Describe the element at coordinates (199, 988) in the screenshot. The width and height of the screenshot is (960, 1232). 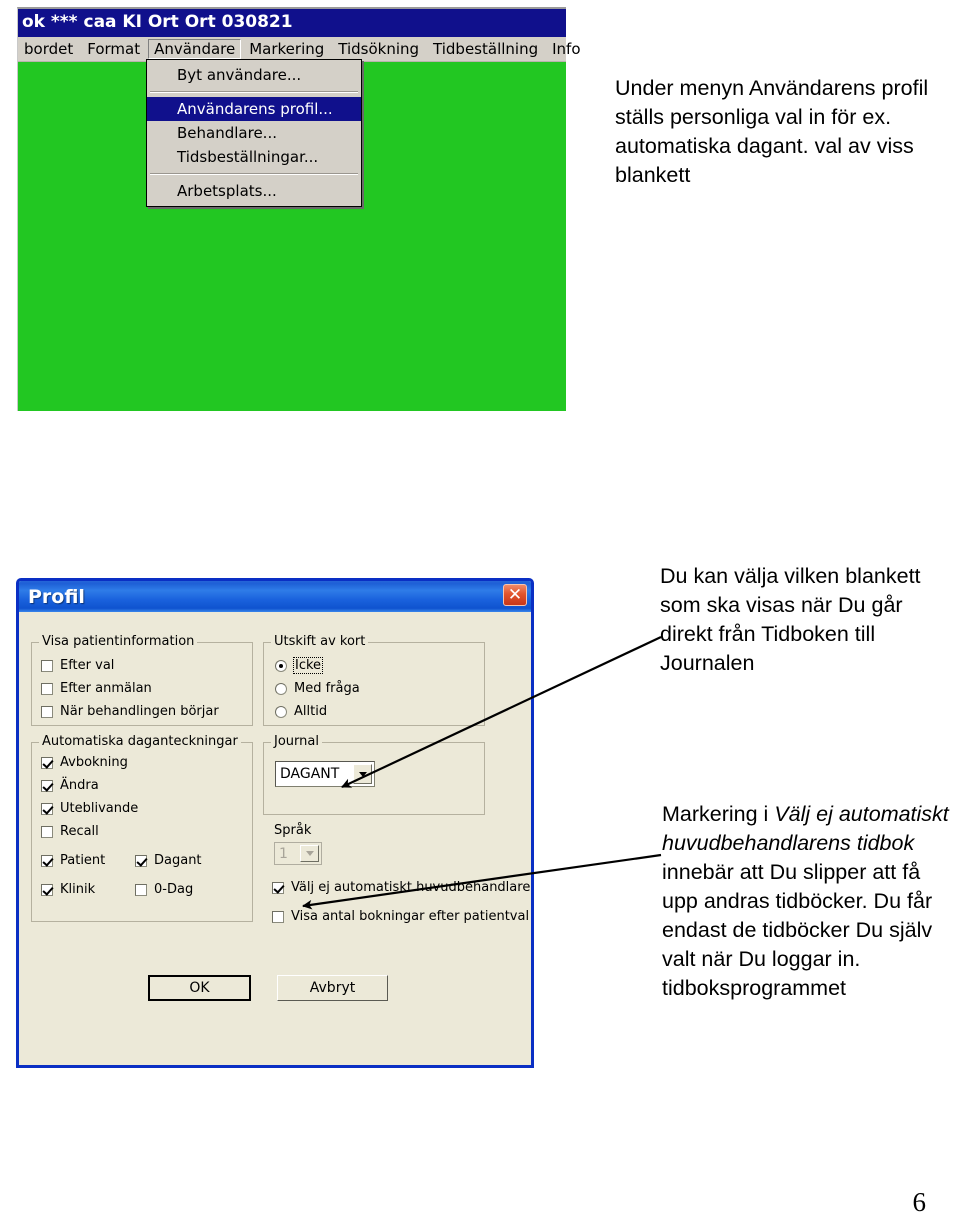
I see `ok-button: OK` at that location.